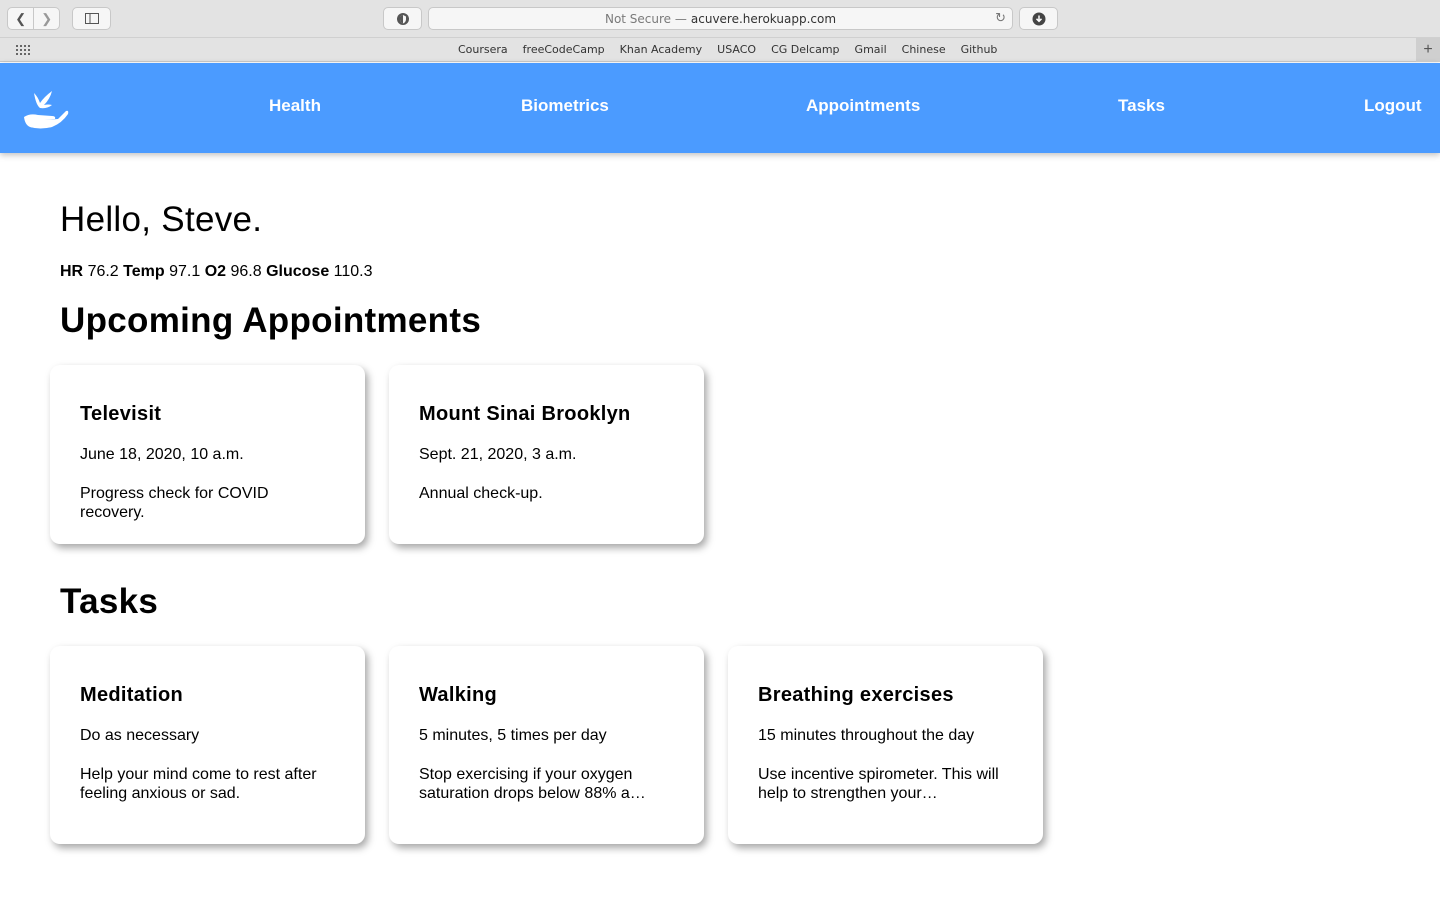 The width and height of the screenshot is (1440, 900). What do you see at coordinates (246, 271) in the screenshot?
I see `vital-value-o2: 96.8` at bounding box center [246, 271].